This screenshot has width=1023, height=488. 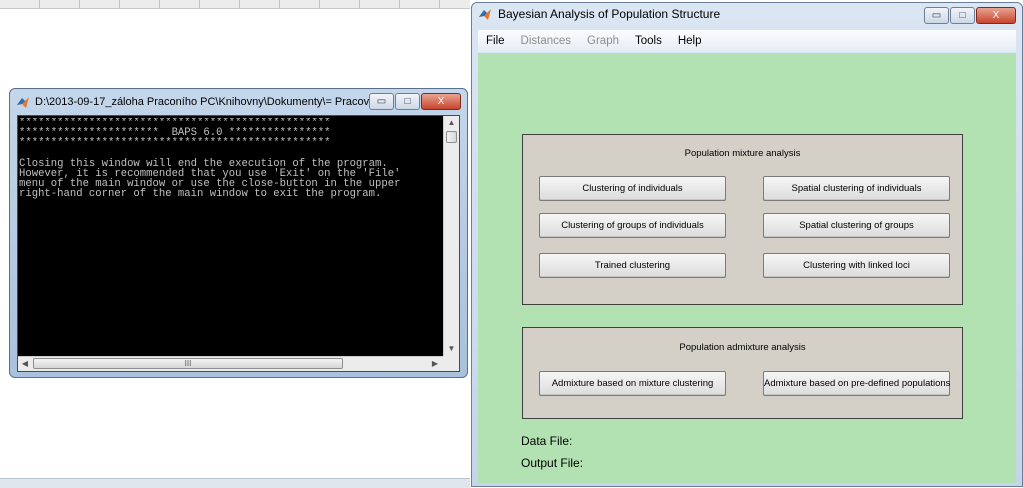 I want to click on horizontal-scroll-thumb: III, so click(x=188, y=363).